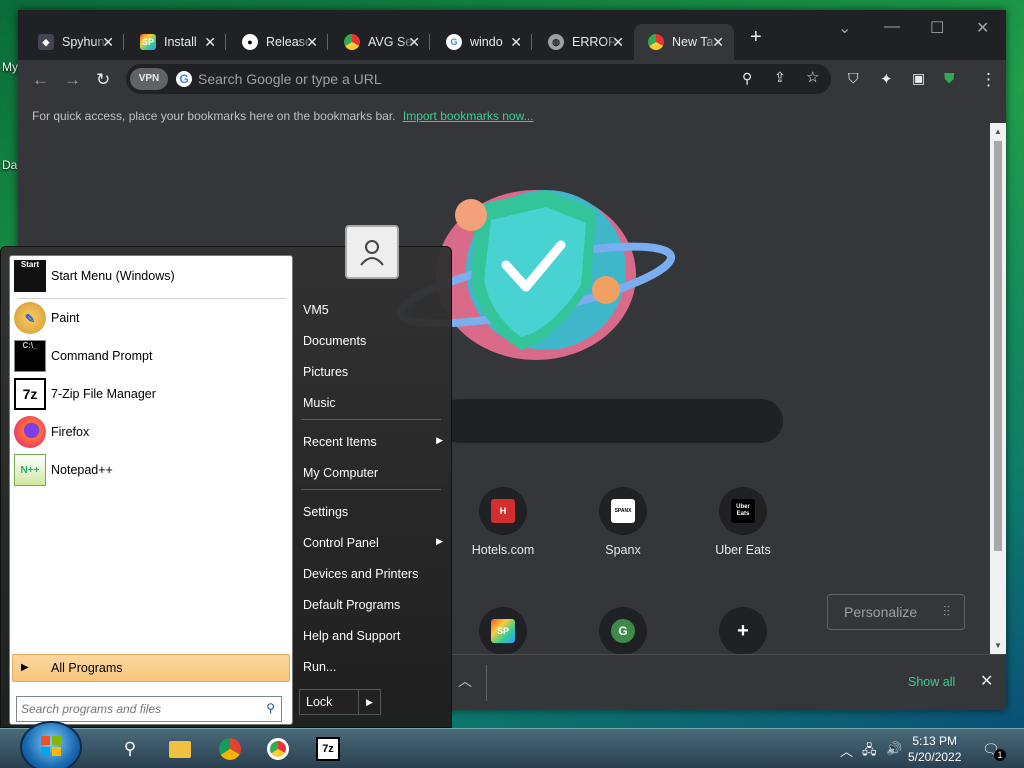  I want to click on spanx-icon: SPANX, so click(623, 511).